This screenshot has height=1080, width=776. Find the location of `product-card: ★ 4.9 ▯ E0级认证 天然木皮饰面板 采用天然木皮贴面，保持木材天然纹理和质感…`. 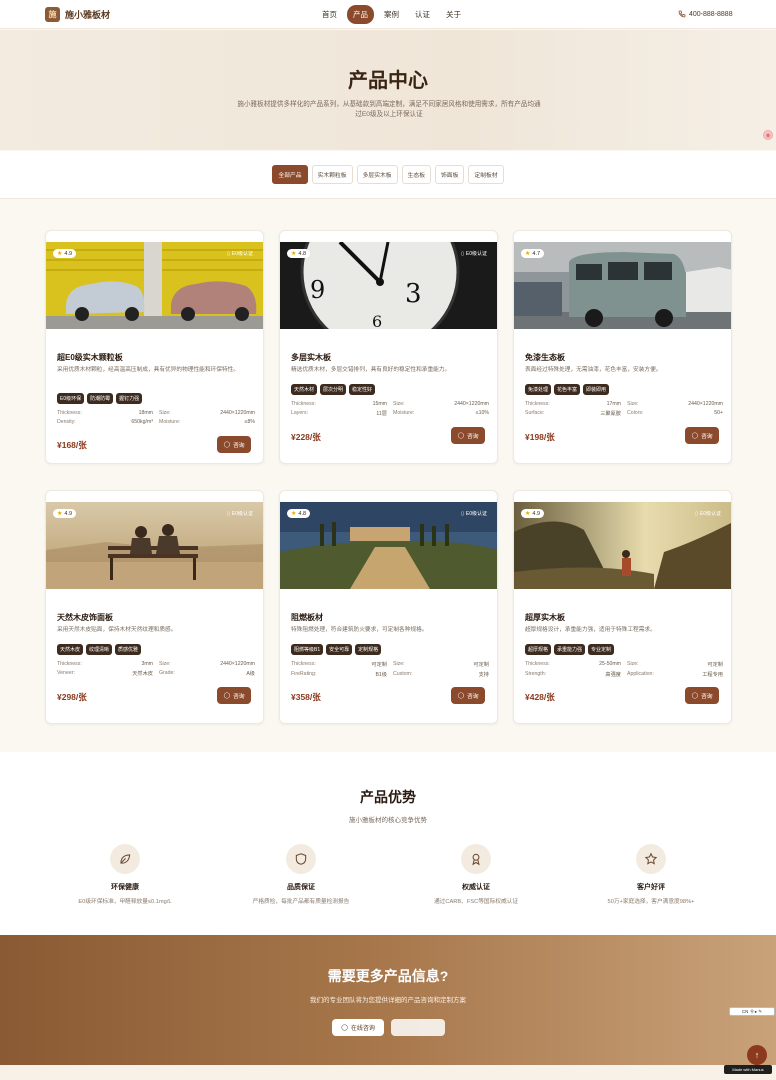

product-card: ★ 4.9 ▯ E0级认证 天然木皮饰面板 采用天然木皮贴面，保持木材天然纹理和质感… is located at coordinates (154, 607).